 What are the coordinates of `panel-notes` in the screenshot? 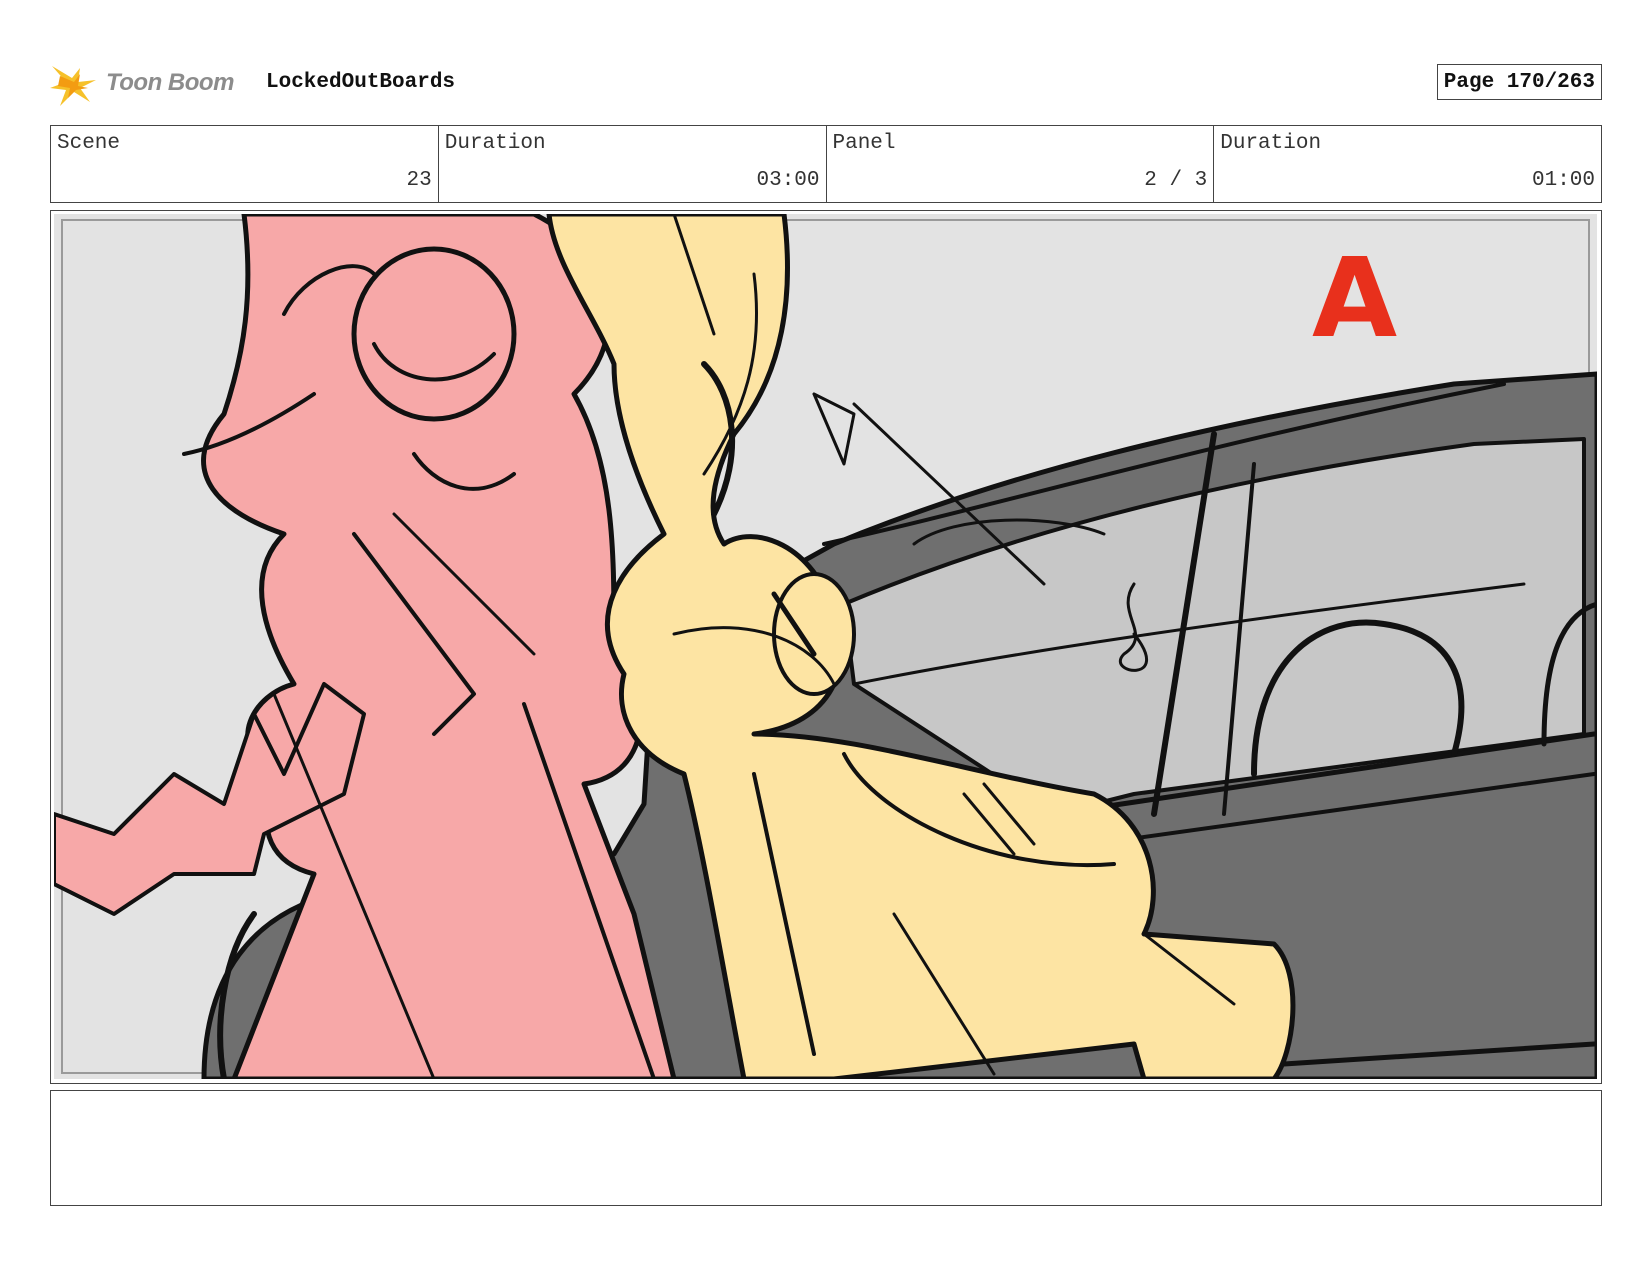 It's located at (826, 1148).